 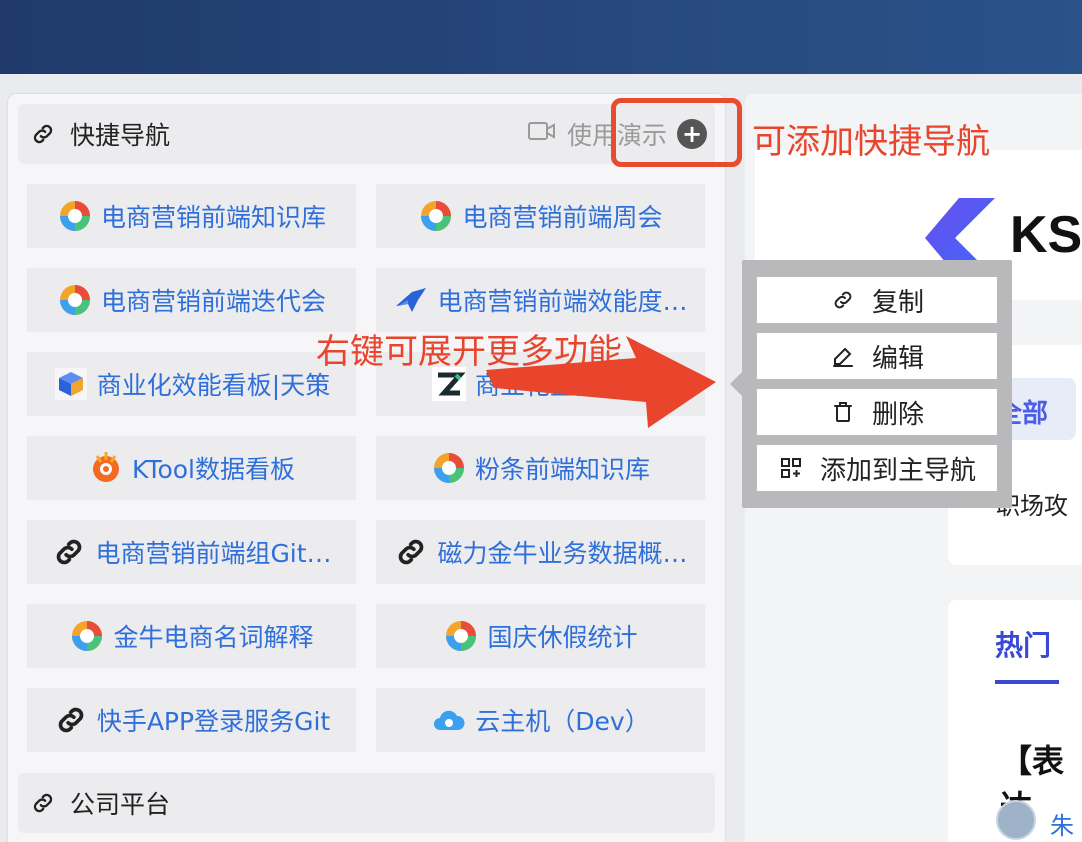 I want to click on shortcuts-title: 快捷导航, so click(x=120, y=135).